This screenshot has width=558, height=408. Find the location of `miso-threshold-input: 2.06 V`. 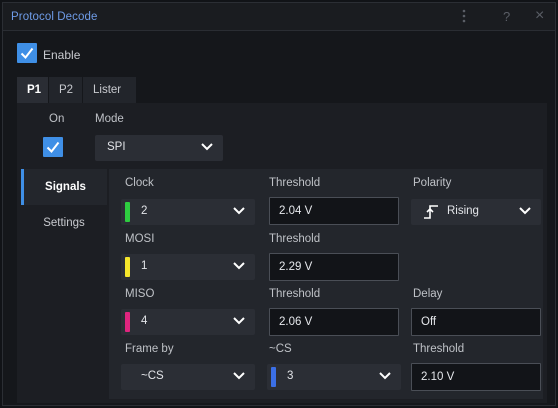

miso-threshold-input: 2.06 V is located at coordinates (334, 322).